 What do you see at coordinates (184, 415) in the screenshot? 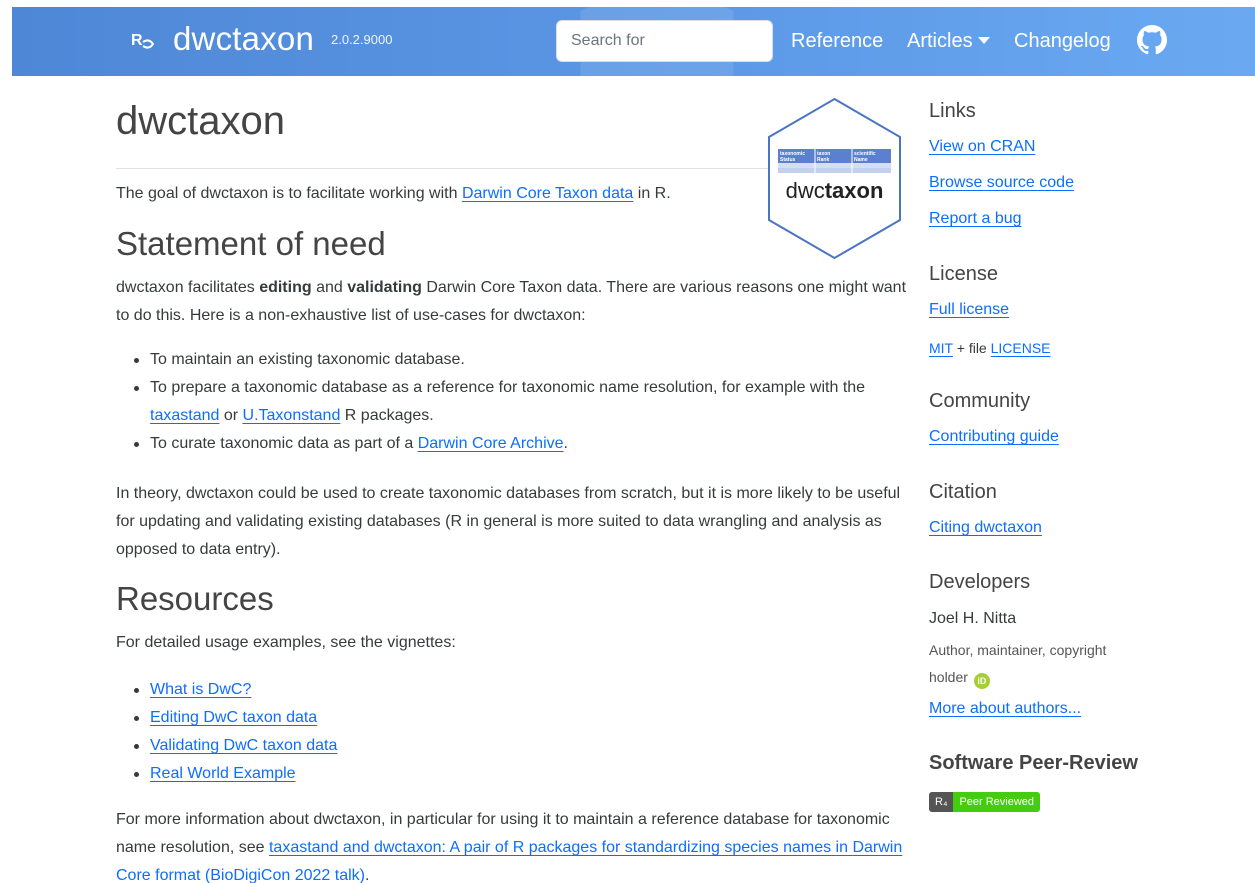
I see `taxastand-link: taxastand` at bounding box center [184, 415].